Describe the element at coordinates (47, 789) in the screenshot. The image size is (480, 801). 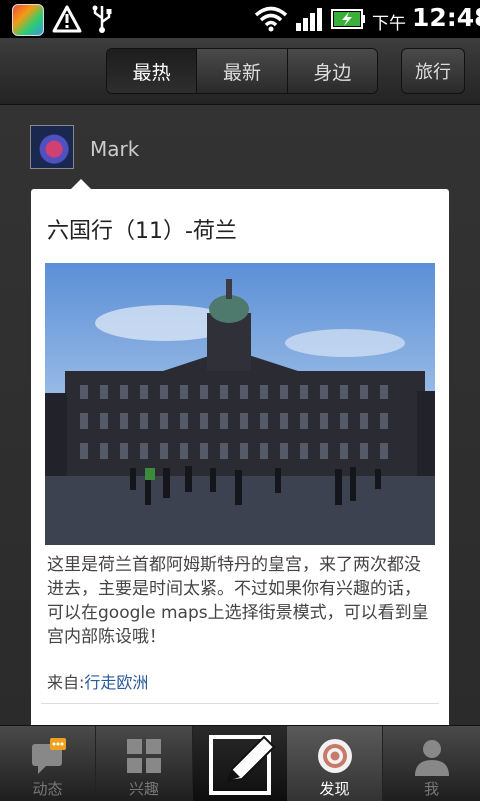
I see `nav-label-feed: 动态` at that location.